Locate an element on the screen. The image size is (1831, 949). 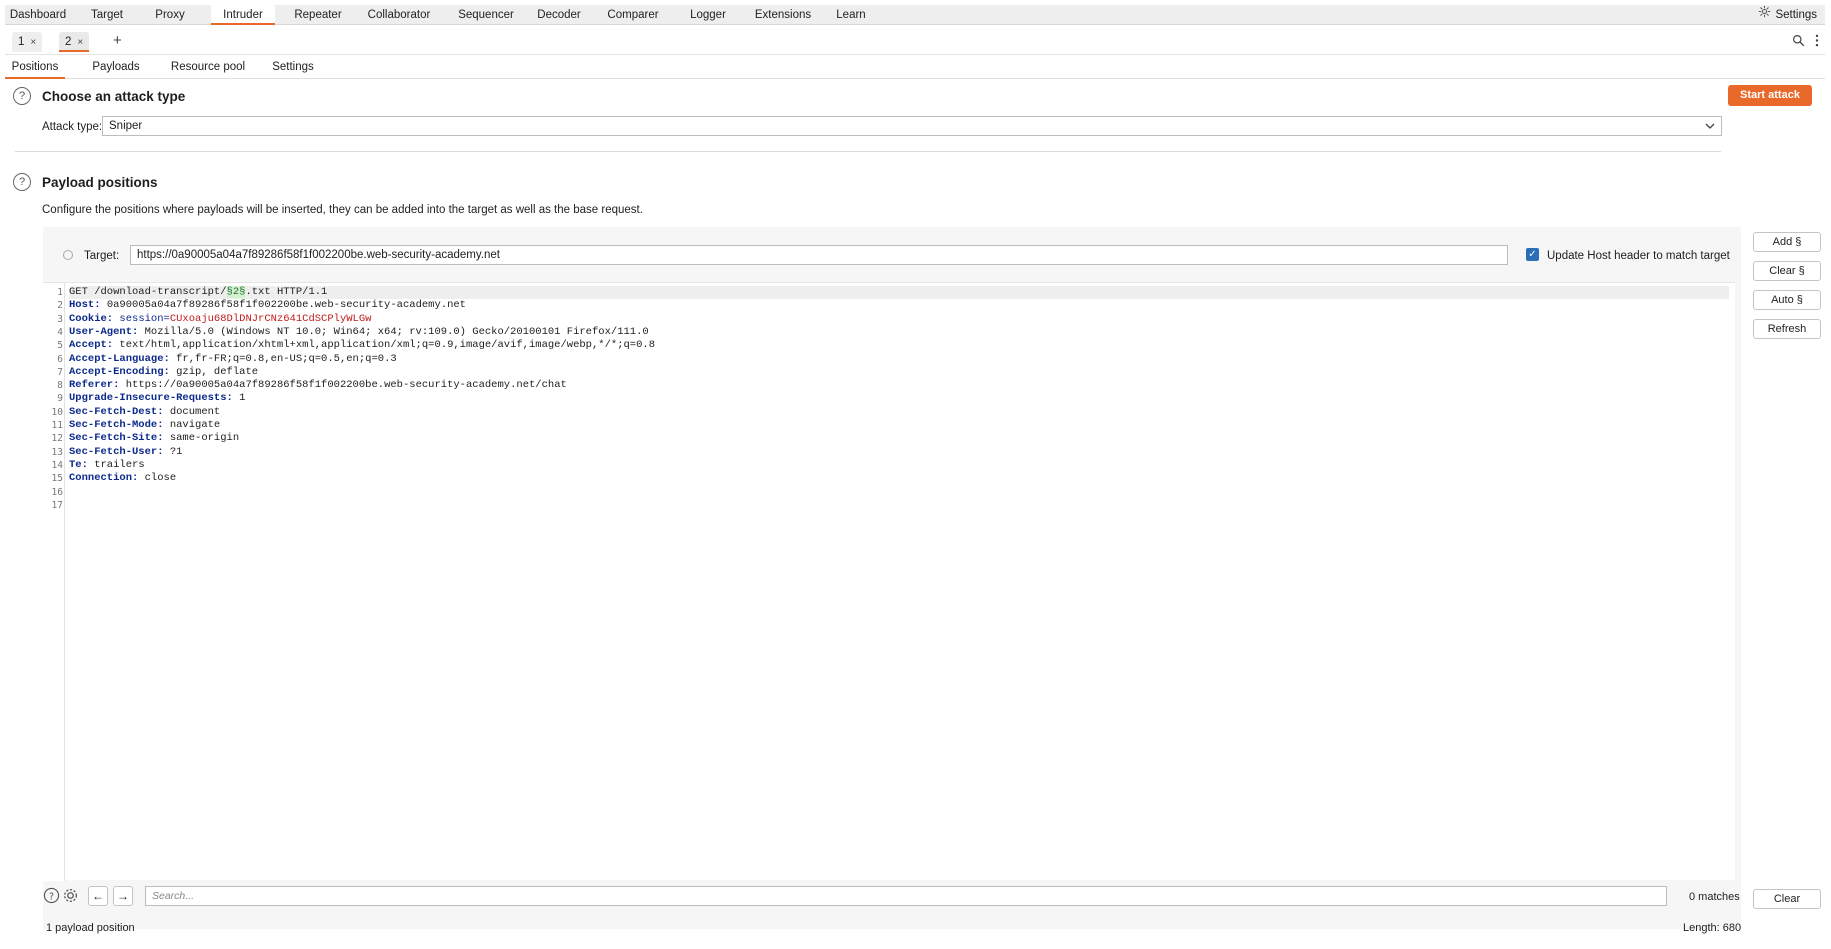
clear-markers-button: Clear § is located at coordinates (1787, 271).